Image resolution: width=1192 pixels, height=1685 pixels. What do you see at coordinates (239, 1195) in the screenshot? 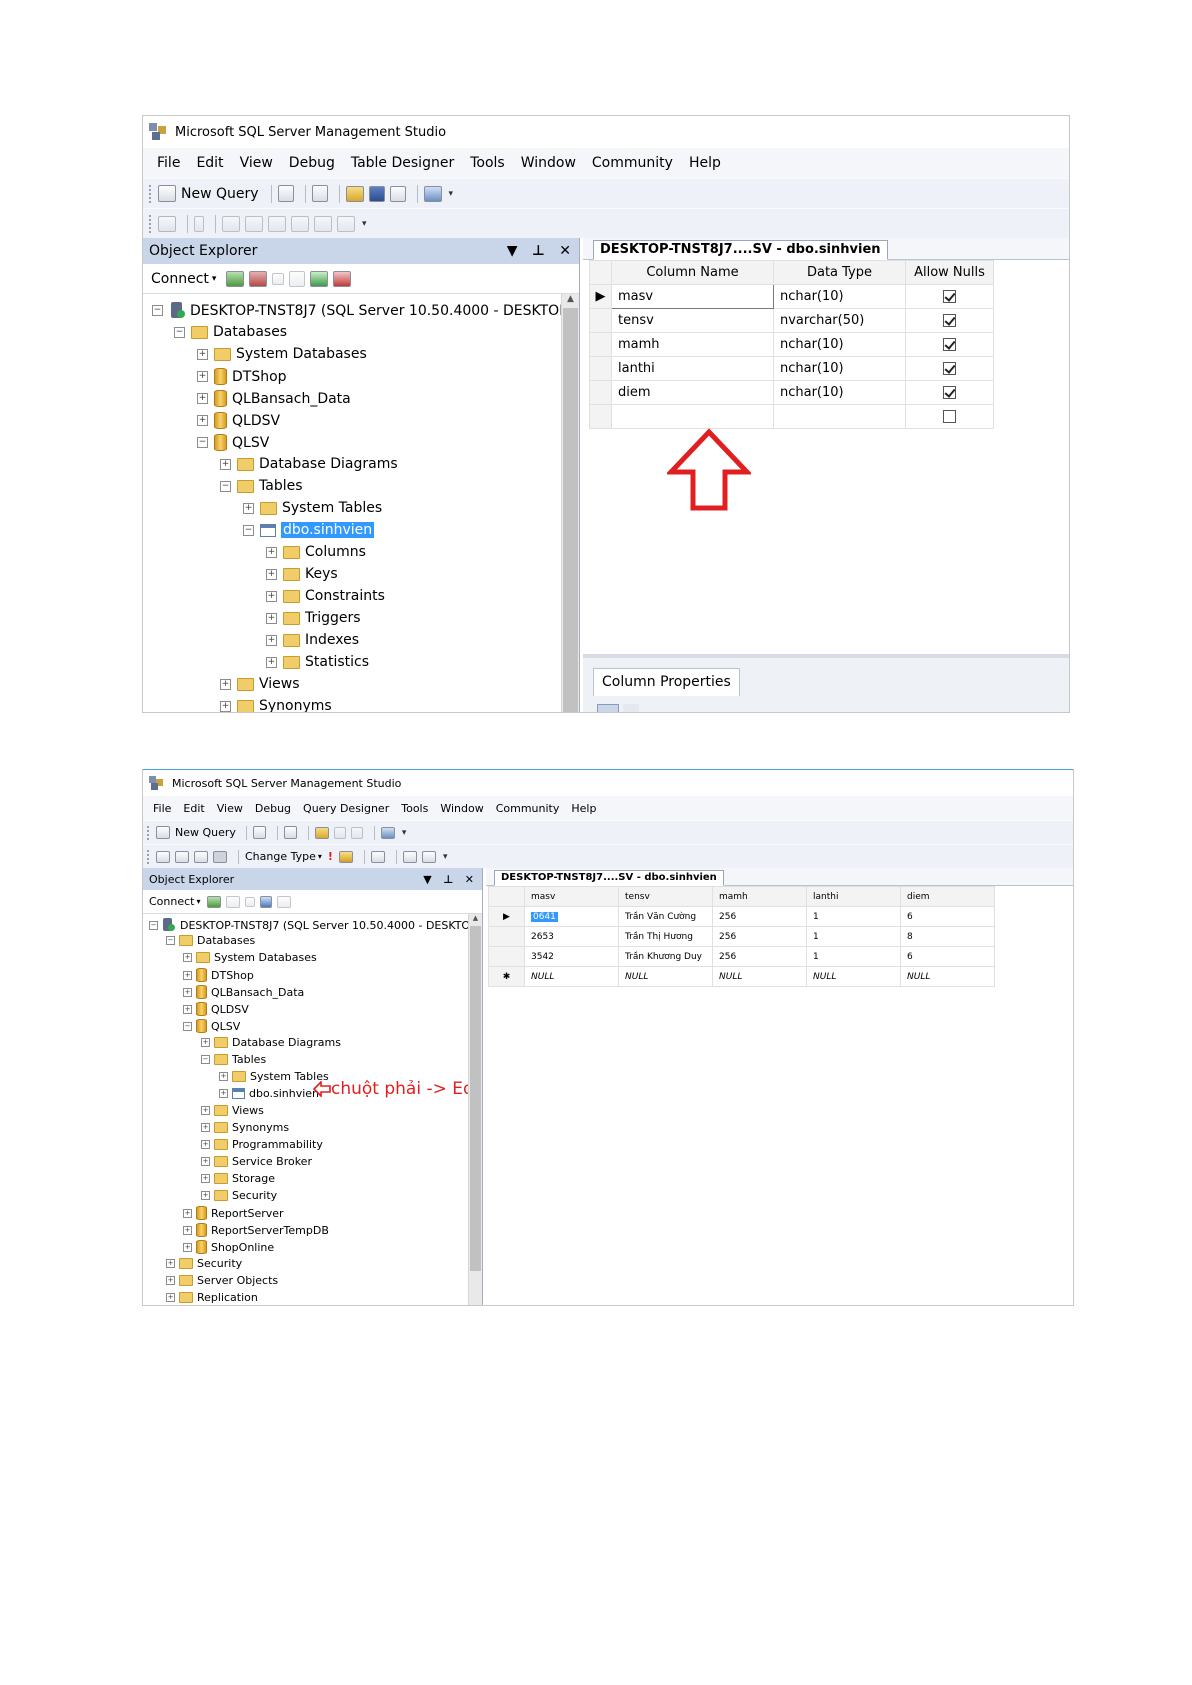
I see `tree-node-security-db: + Security` at bounding box center [239, 1195].